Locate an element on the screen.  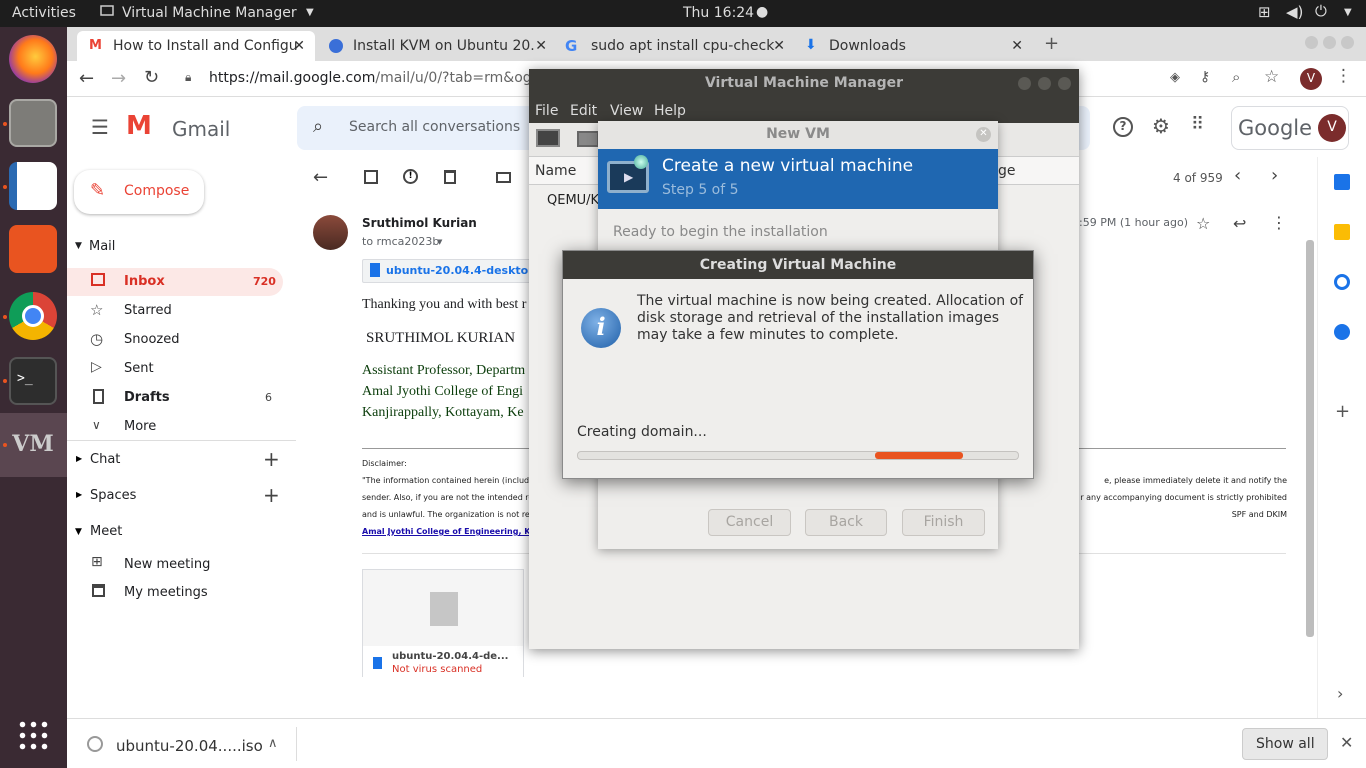
add-chat-icon: + is located at coordinates (271, 459).